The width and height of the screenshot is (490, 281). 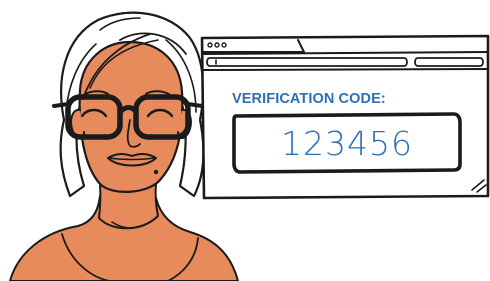 What do you see at coordinates (307, 62) in the screenshot?
I see `address-bar` at bounding box center [307, 62].